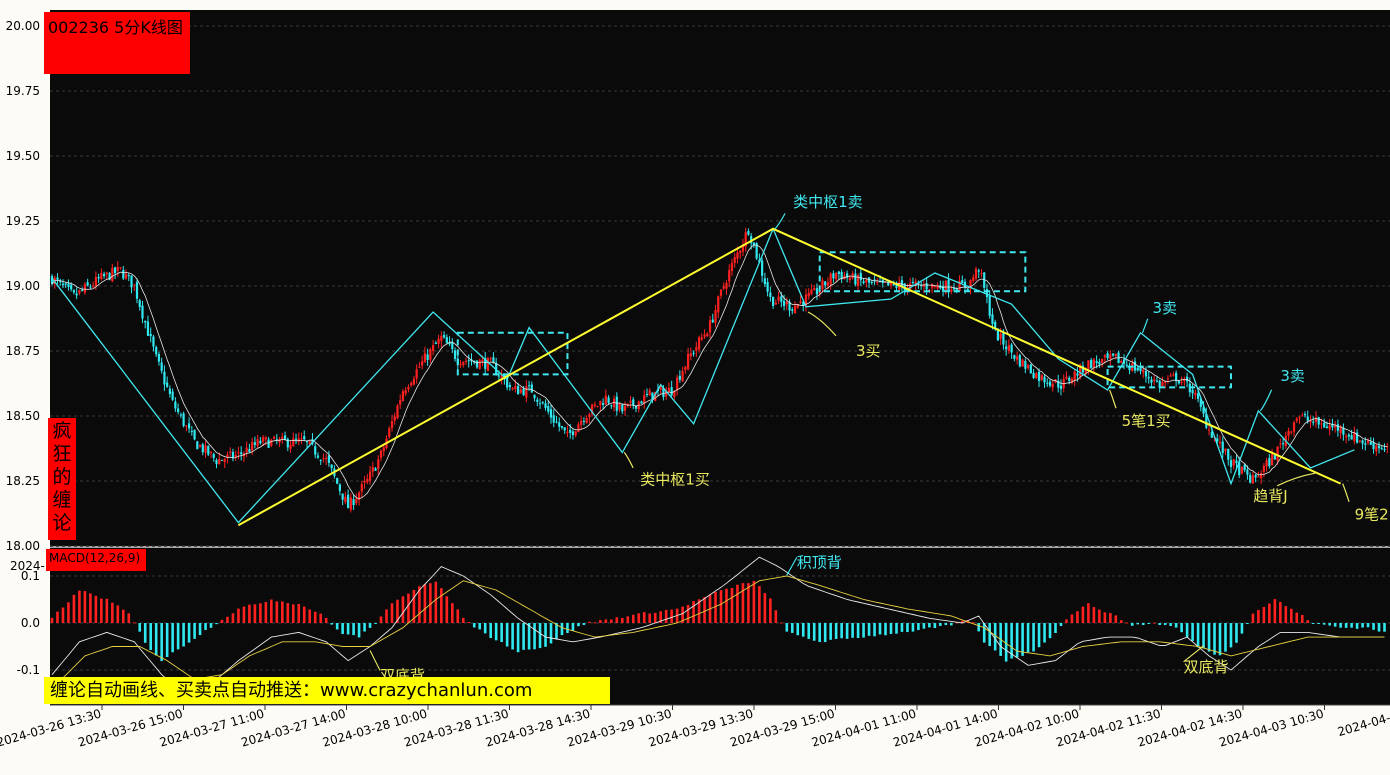 This screenshot has width=1390, height=775. Describe the element at coordinates (30, 623) in the screenshot. I see `macd-tick-label: 0.0` at that location.